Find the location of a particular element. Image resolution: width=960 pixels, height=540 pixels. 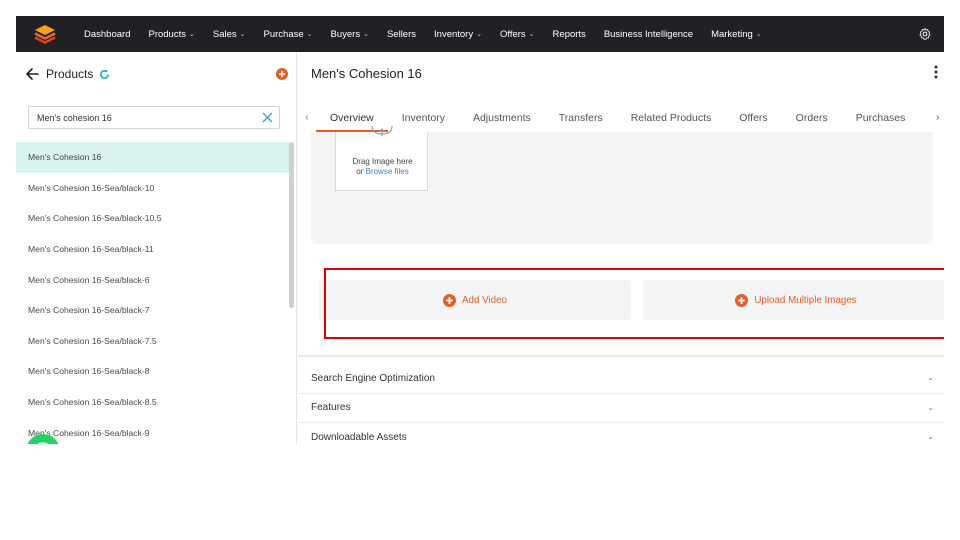

accordion-label: Search Engine Optimization is located at coordinates (373, 378).